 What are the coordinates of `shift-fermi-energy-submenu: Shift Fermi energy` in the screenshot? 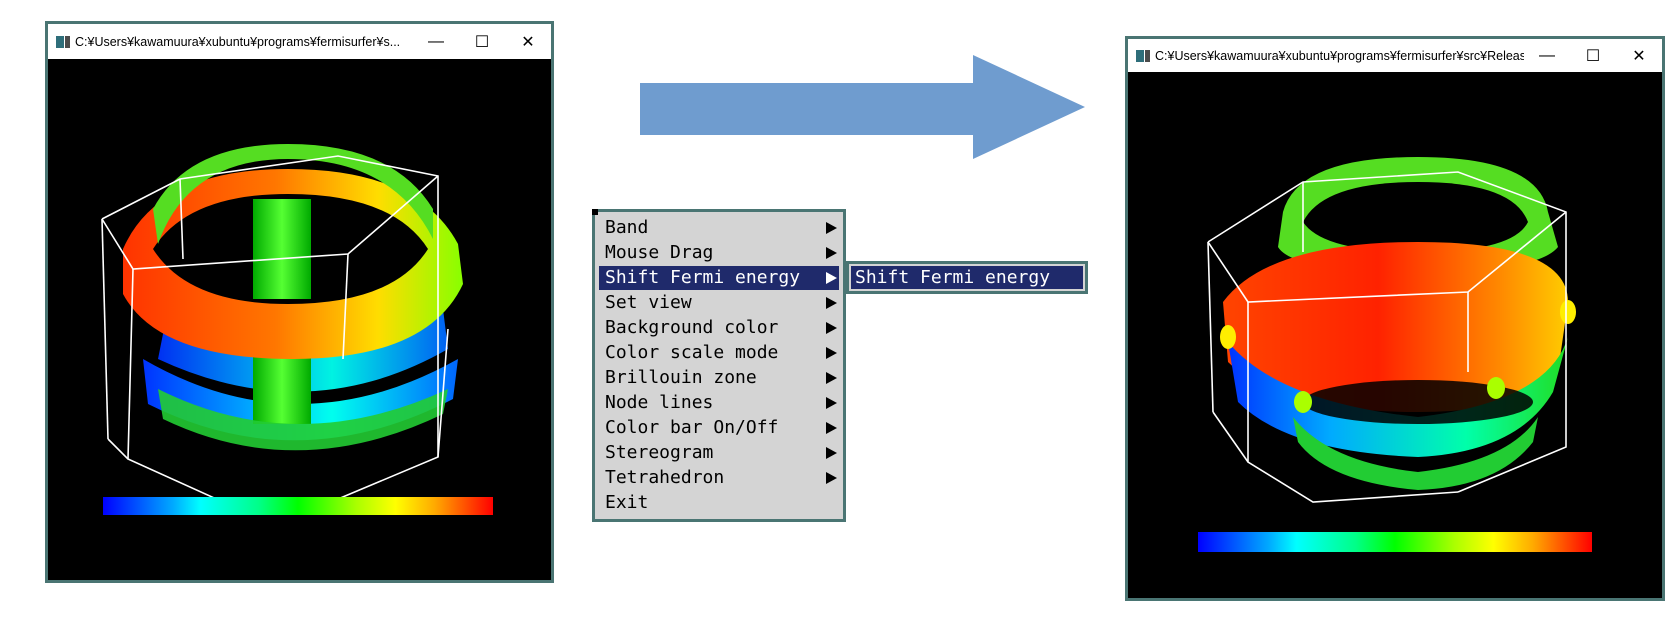 It's located at (967, 277).